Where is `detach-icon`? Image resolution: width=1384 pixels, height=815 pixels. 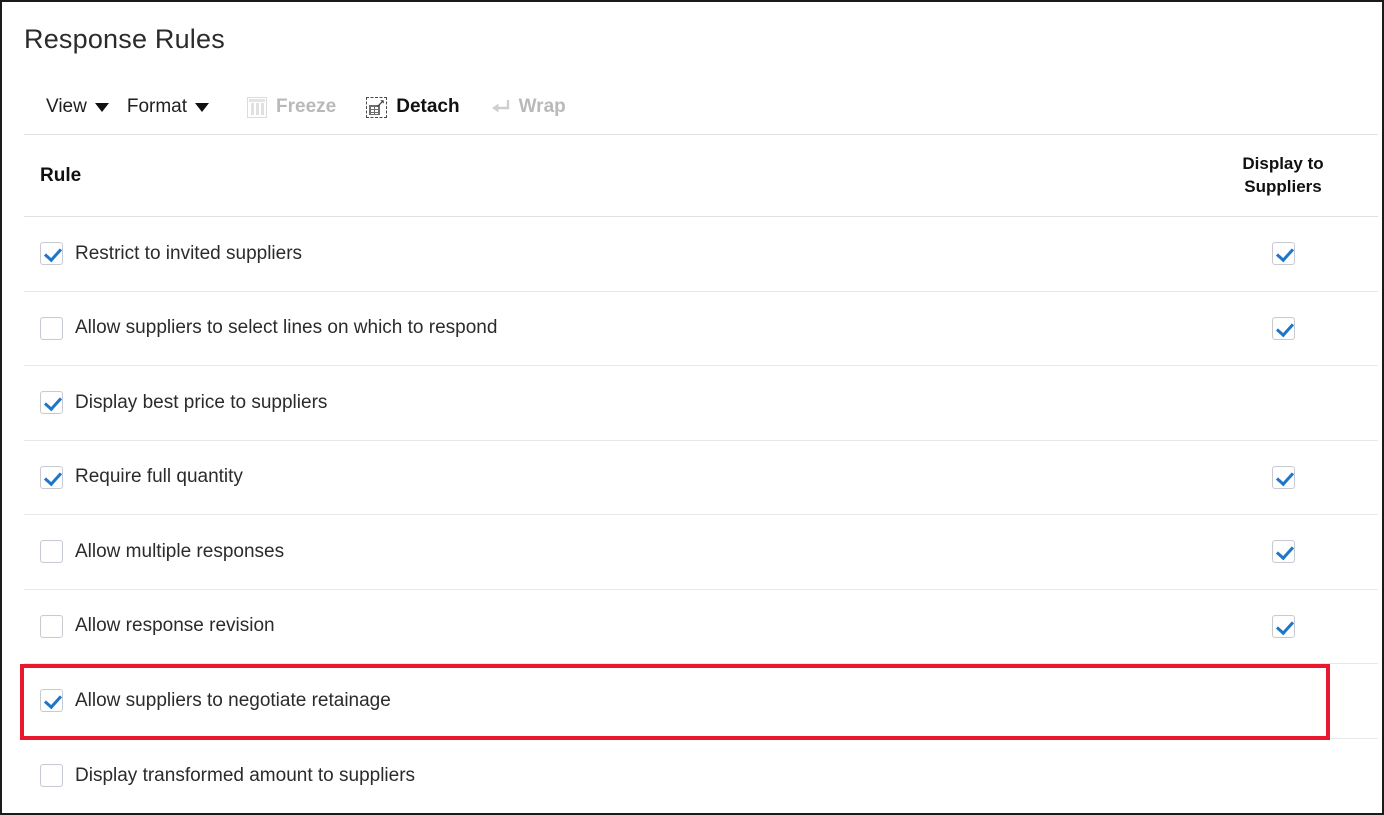
detach-icon is located at coordinates (377, 107).